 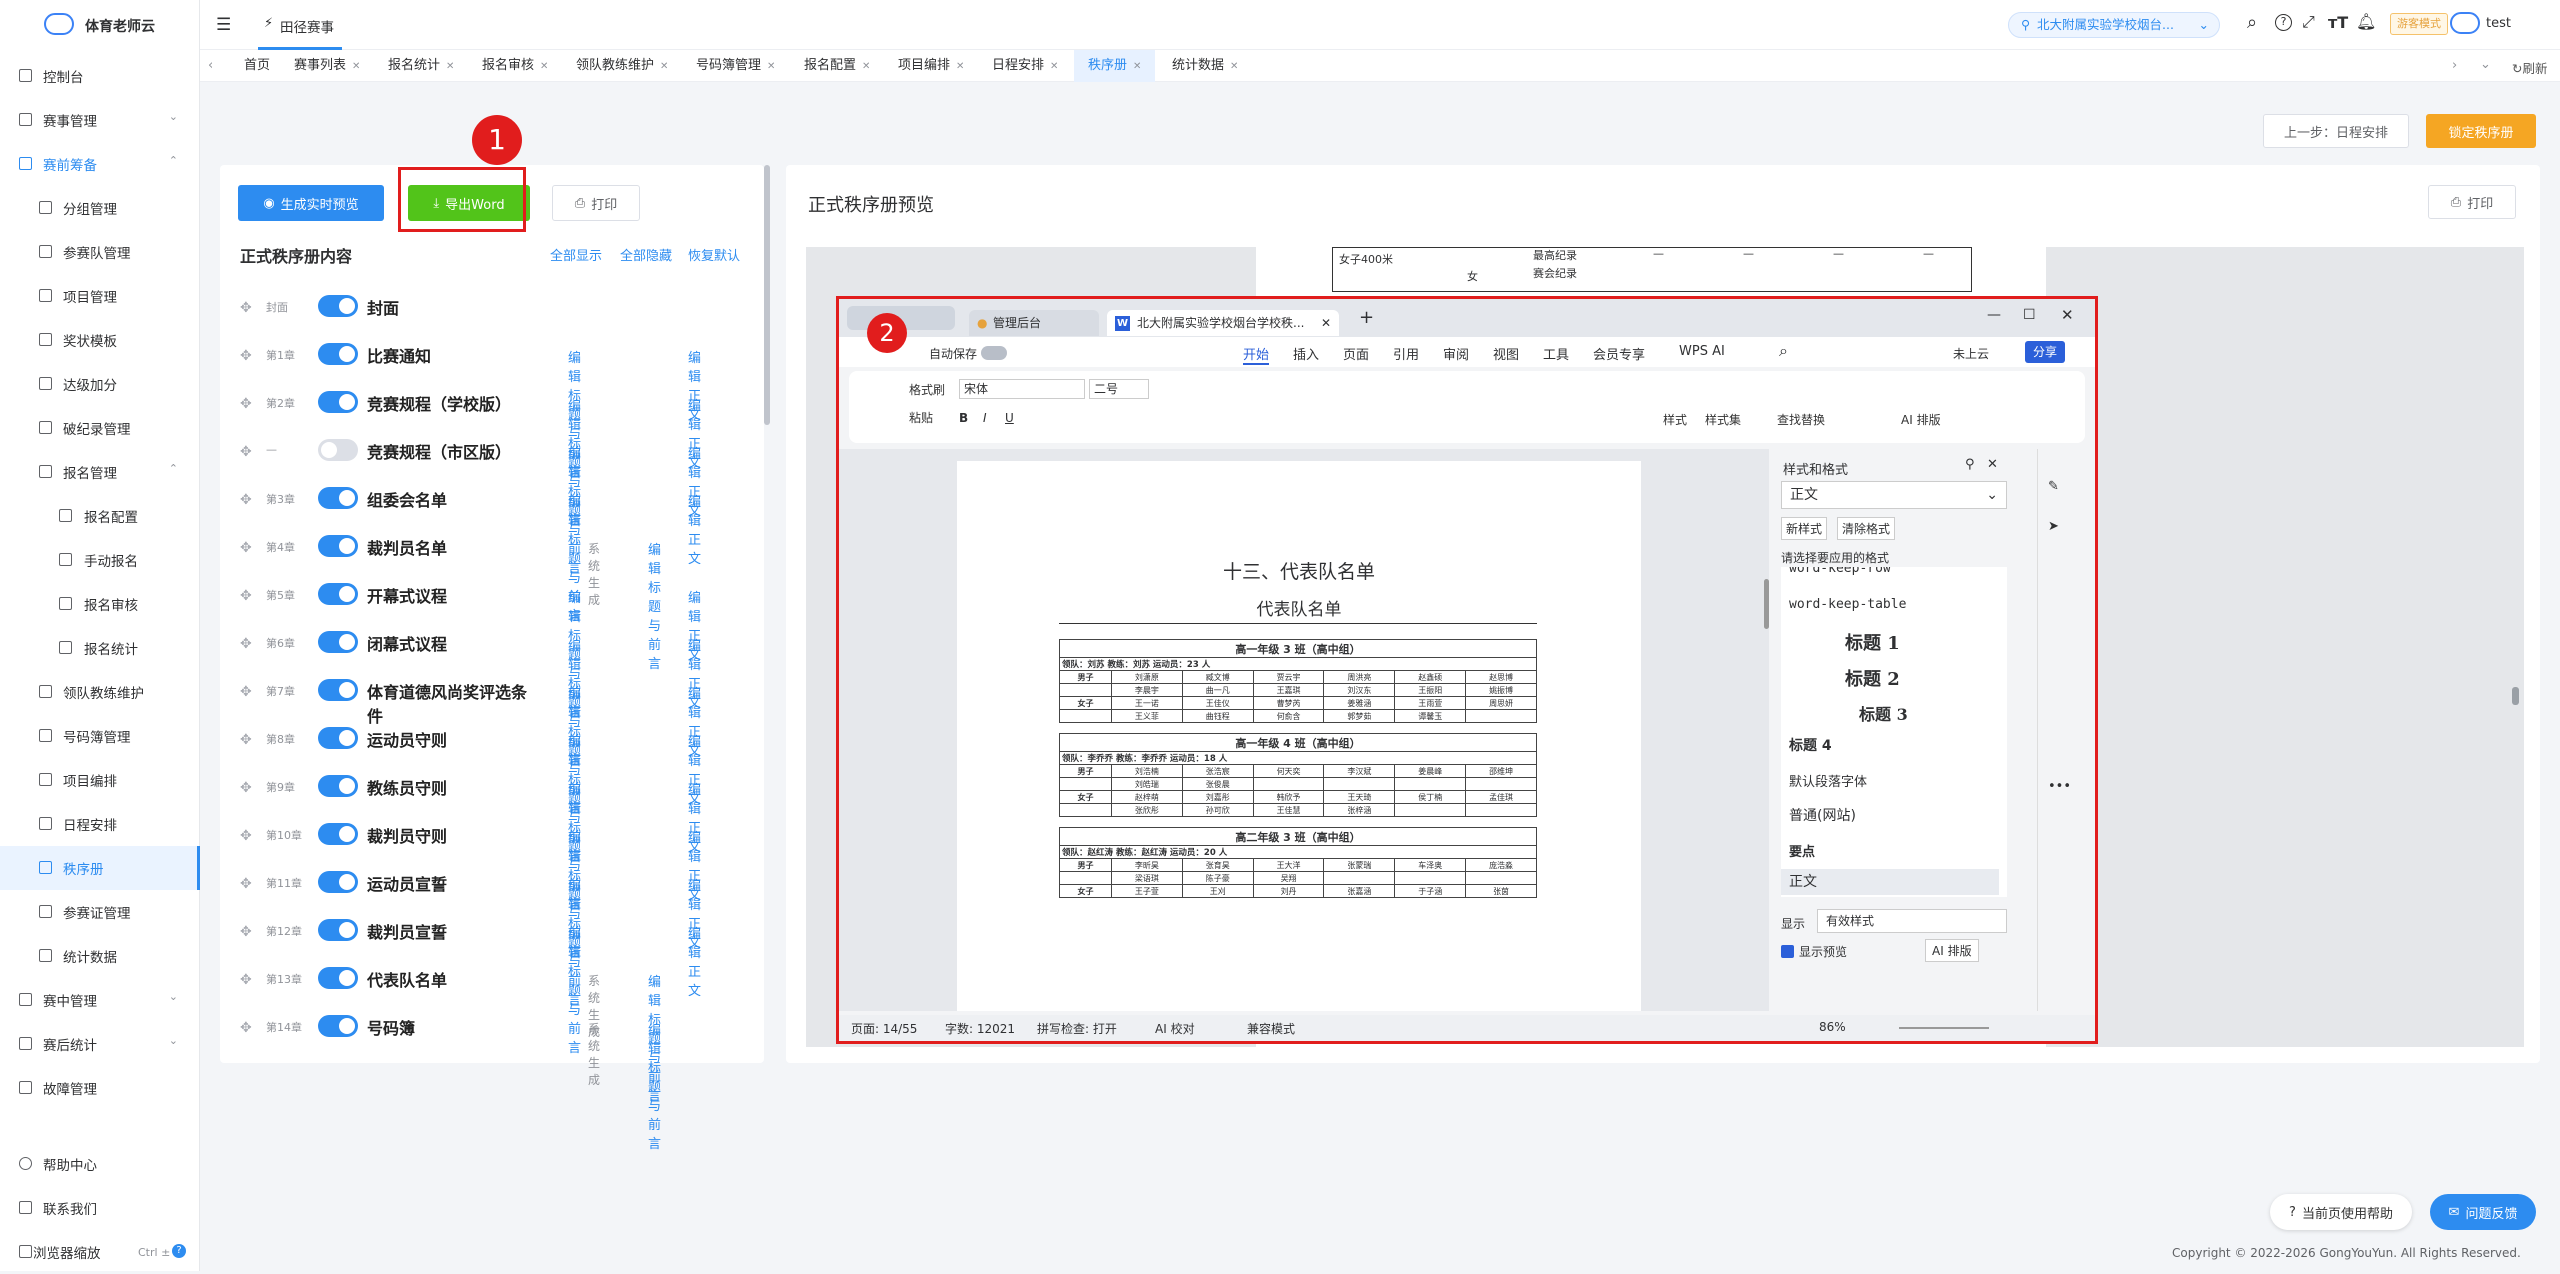 What do you see at coordinates (1115, 66) in the screenshot?
I see `tag-order-book: 秩序册 ✕` at bounding box center [1115, 66].